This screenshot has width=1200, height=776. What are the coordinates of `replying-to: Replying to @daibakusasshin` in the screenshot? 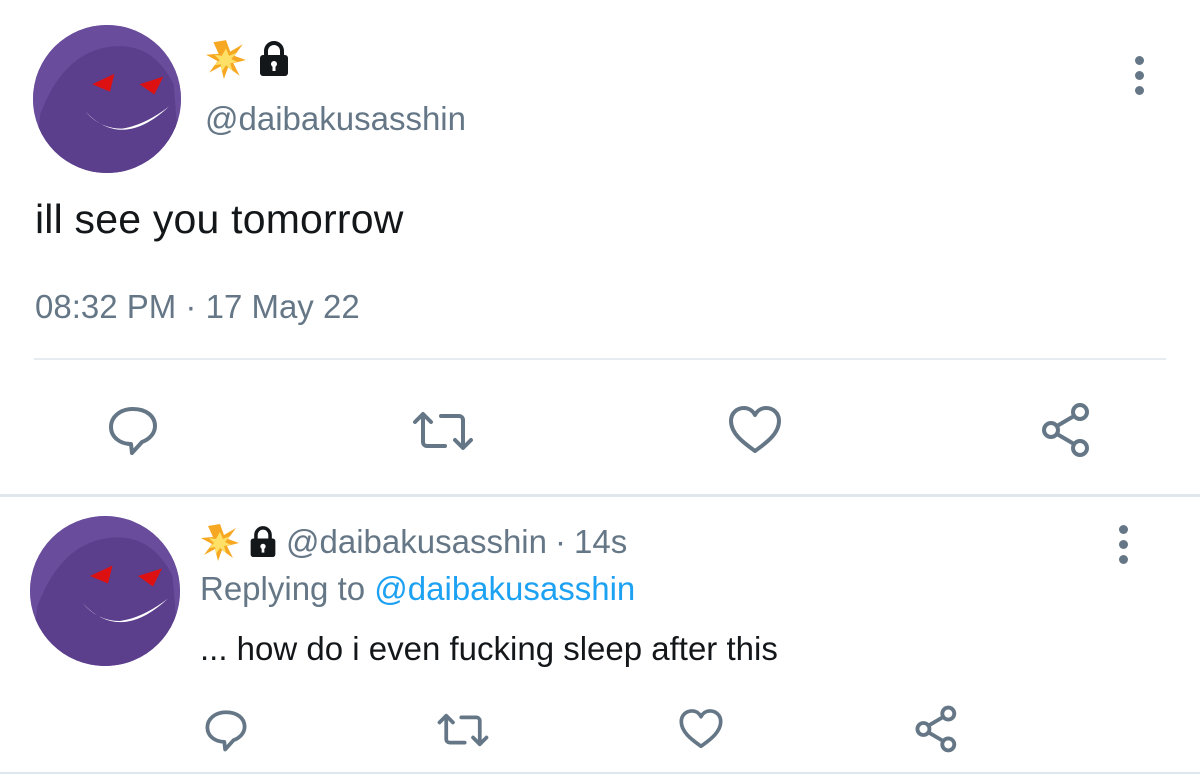 It's located at (417, 589).